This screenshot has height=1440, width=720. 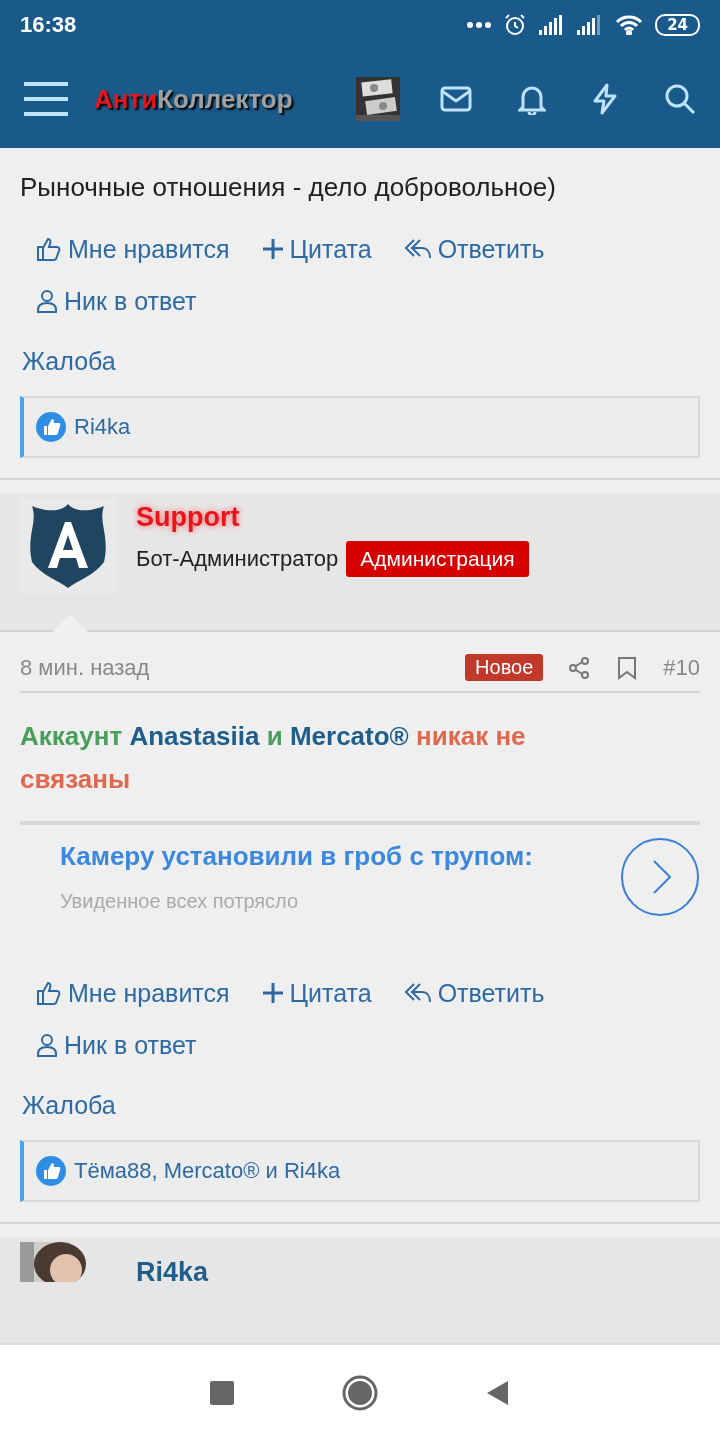 I want to click on author-name: Support, so click(x=332, y=517).